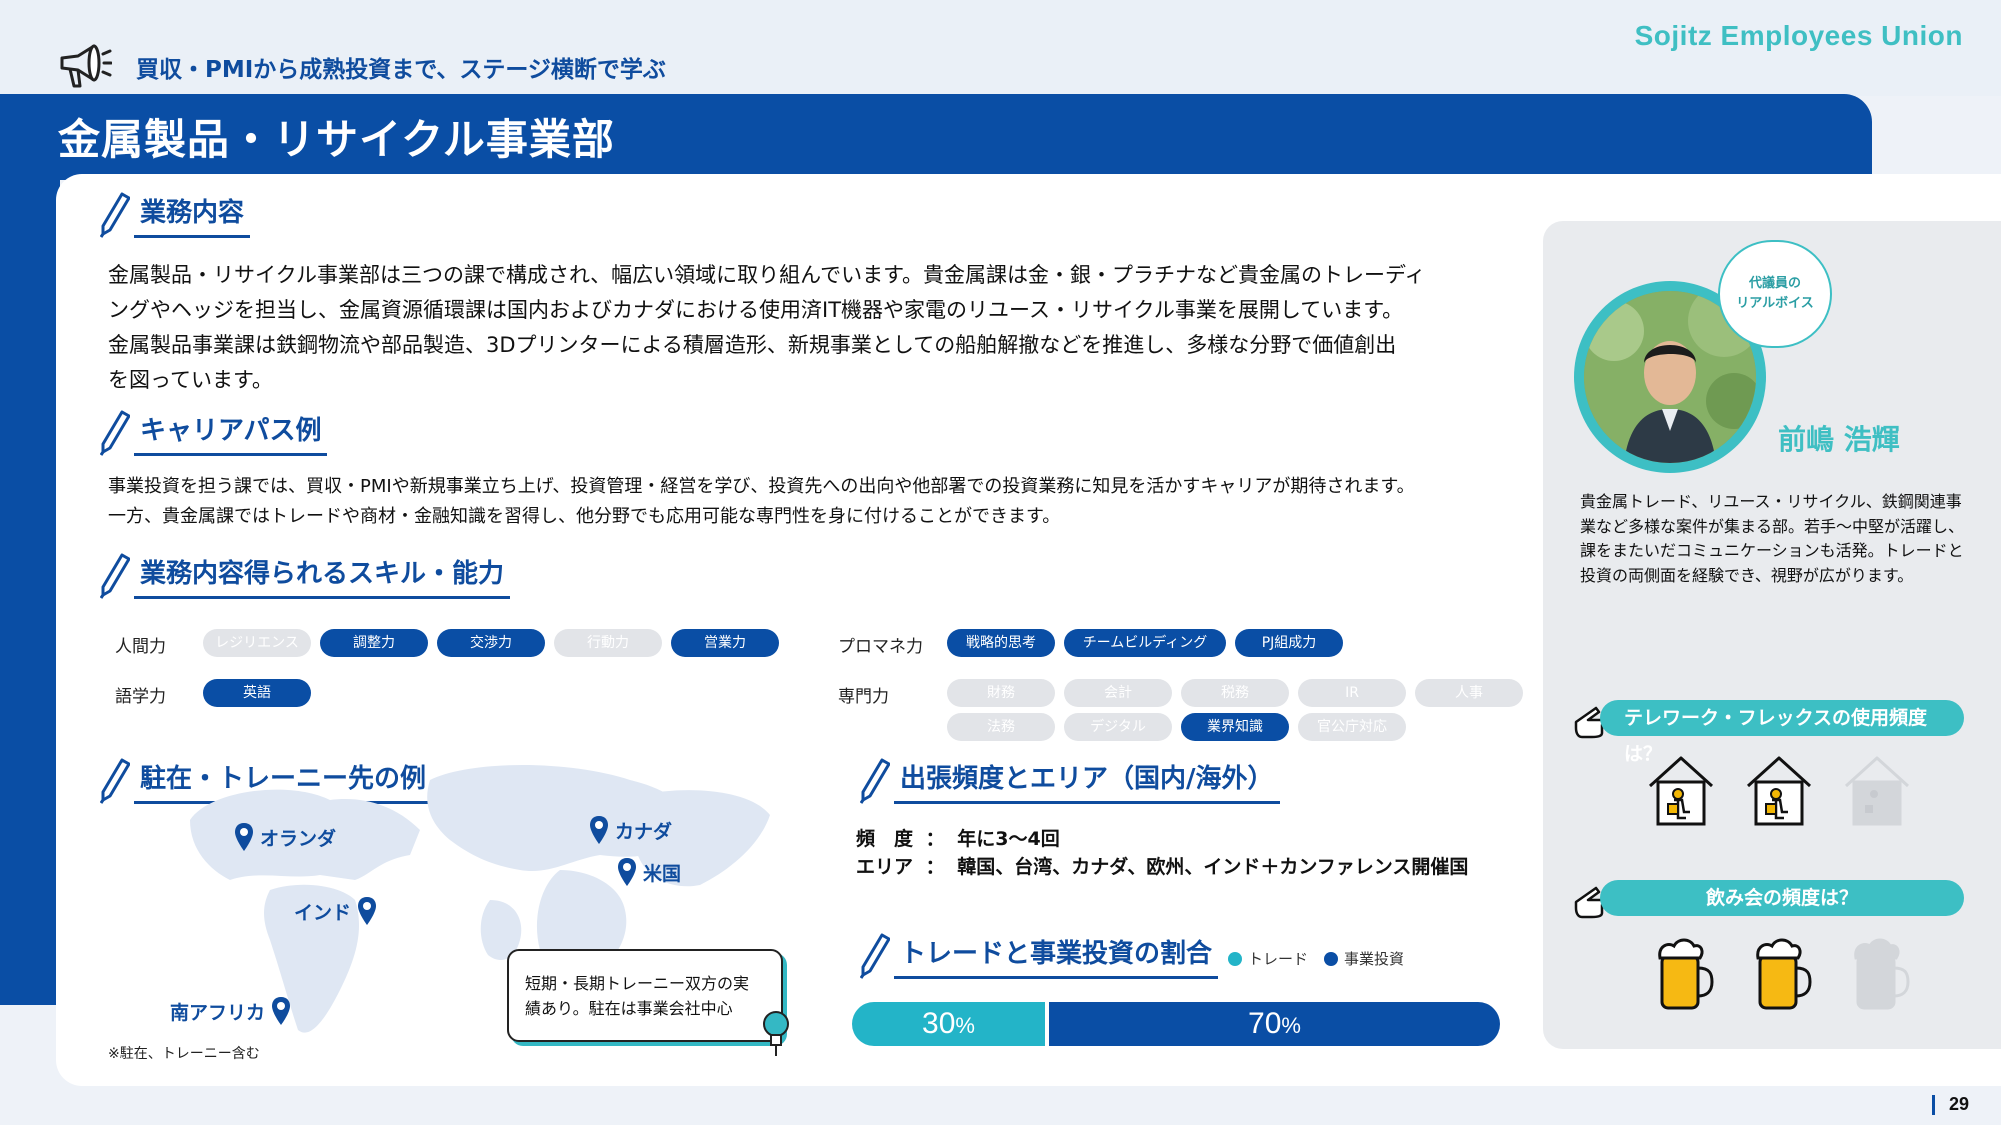 The width and height of the screenshot is (2001, 1125). I want to click on skill-language-pill: 英語, so click(257, 693).